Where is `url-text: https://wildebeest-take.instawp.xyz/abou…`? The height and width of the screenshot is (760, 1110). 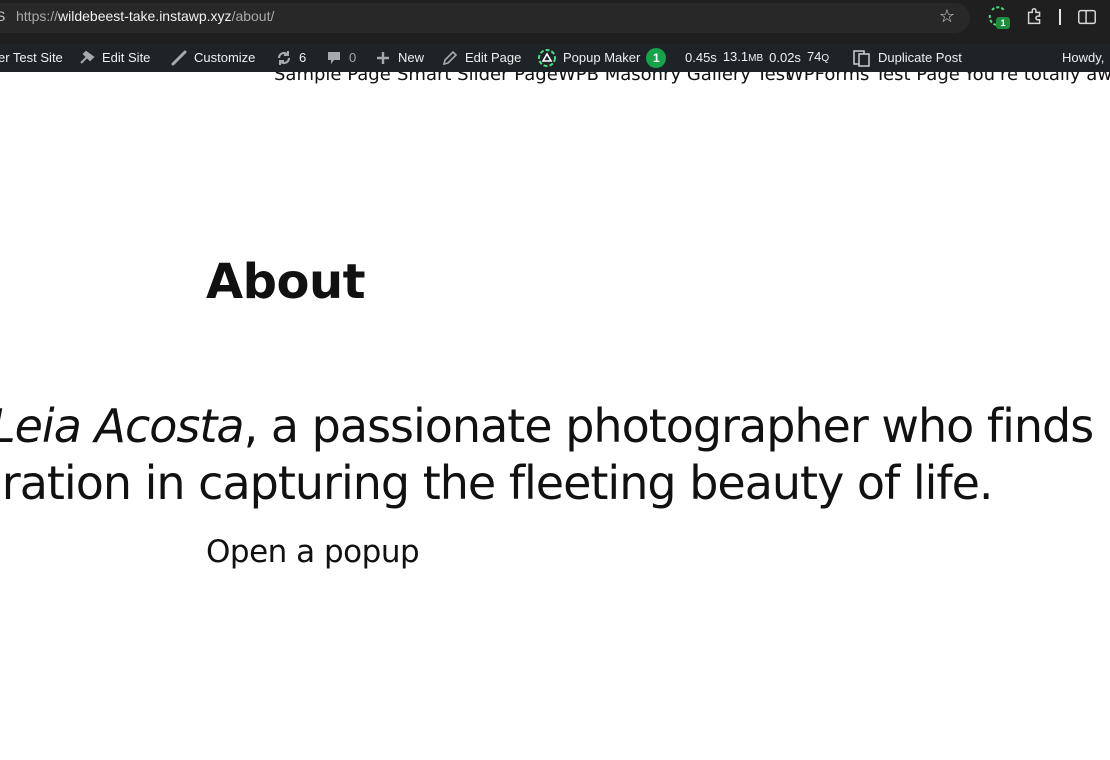 url-text: https://wildebeest-take.instawp.xyz/abou… is located at coordinates (145, 16).